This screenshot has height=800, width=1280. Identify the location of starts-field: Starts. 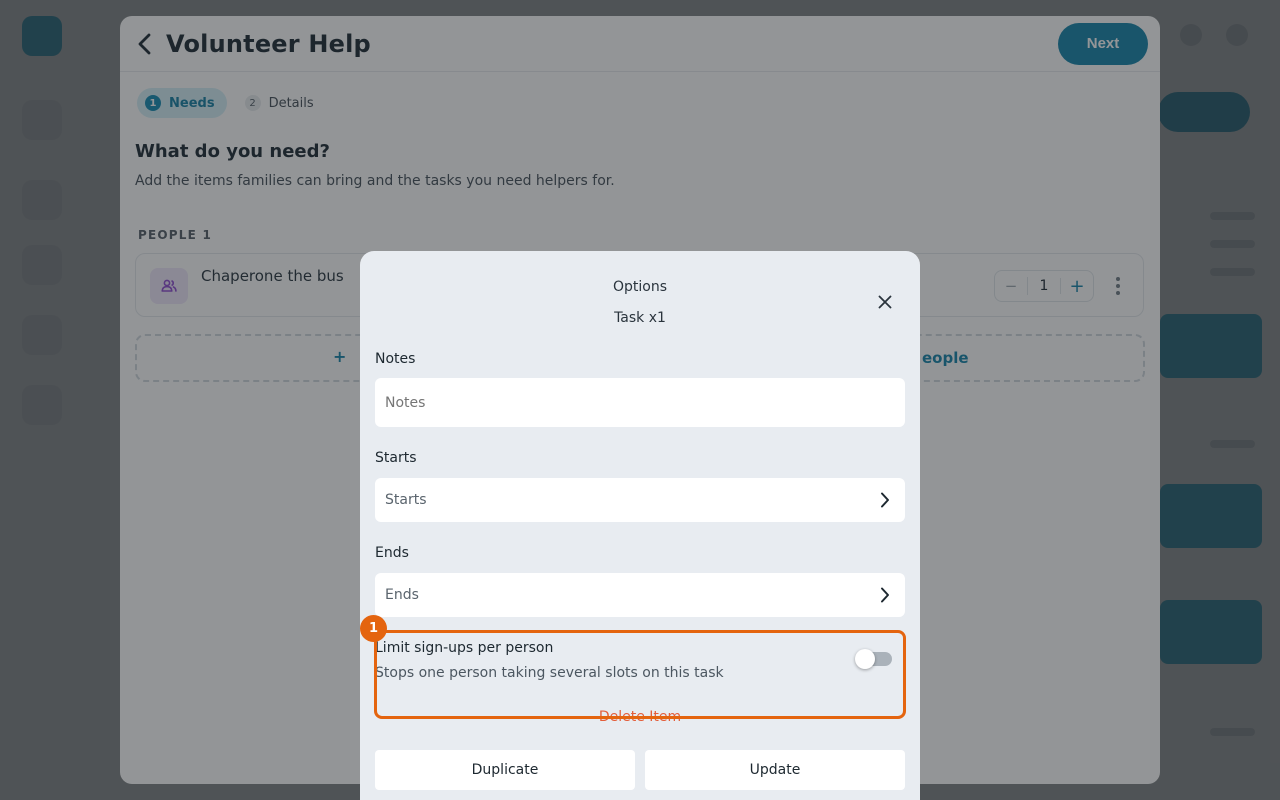
(640, 500).